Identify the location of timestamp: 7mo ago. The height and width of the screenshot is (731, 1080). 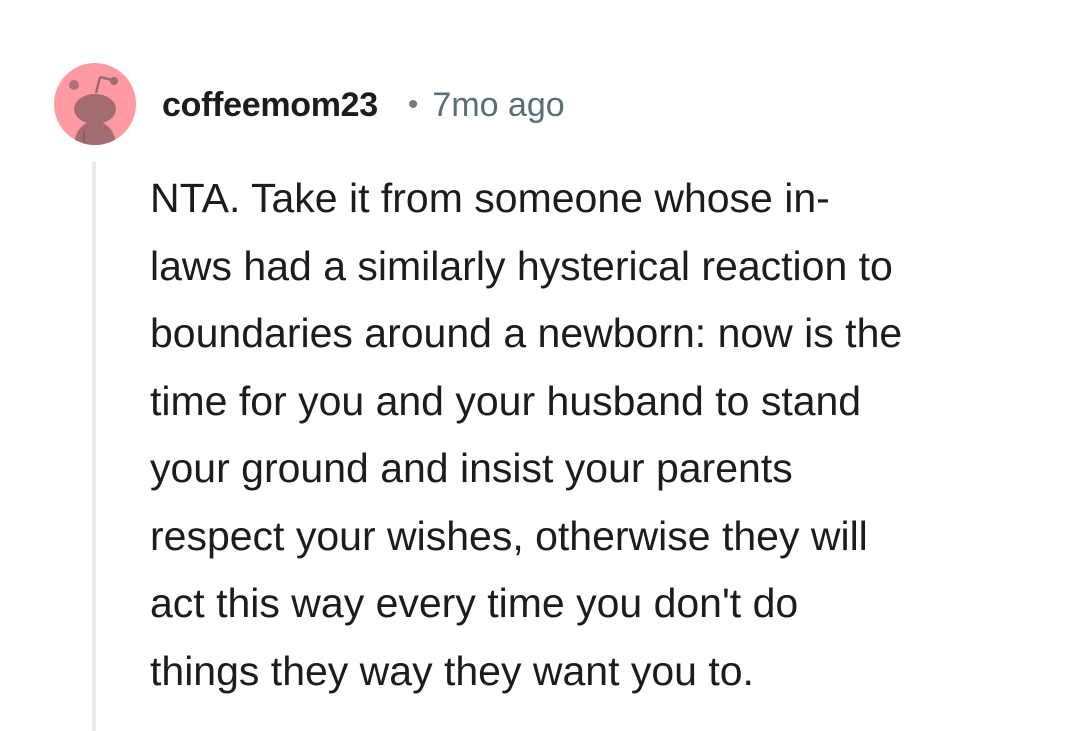
(498, 104).